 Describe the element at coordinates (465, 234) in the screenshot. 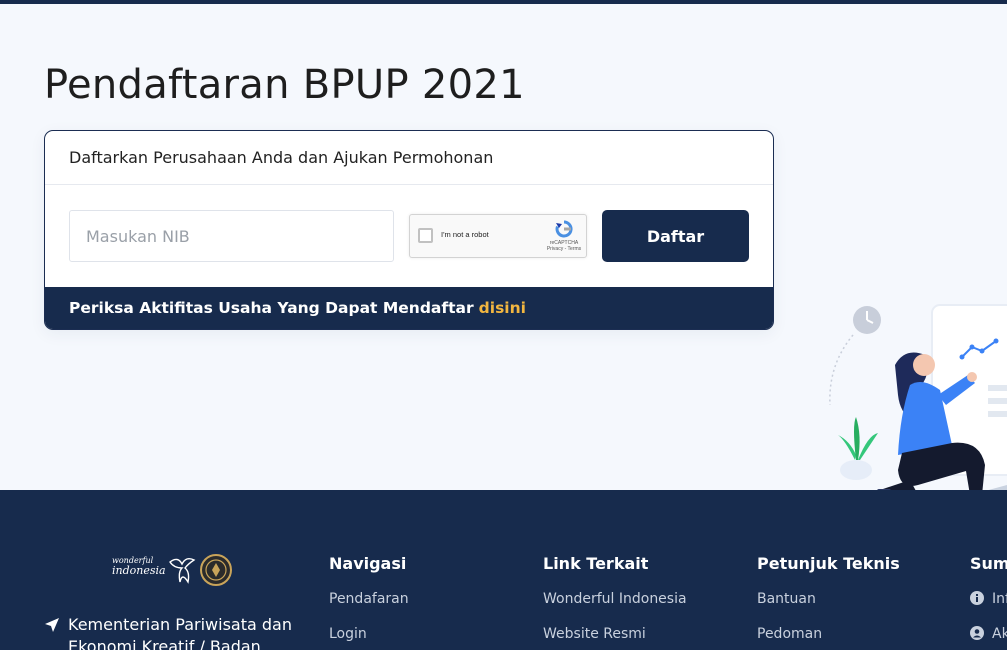

I see `recaptcha-label: I'm not a robot` at that location.